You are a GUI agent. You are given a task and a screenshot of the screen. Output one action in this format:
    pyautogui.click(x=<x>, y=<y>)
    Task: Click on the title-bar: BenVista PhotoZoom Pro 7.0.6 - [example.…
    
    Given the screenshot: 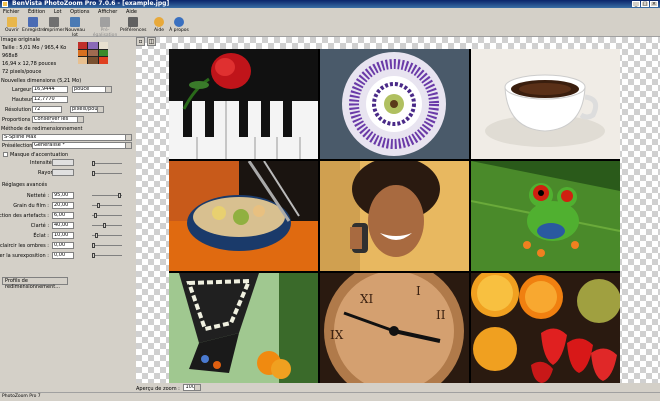 What is the action you would take?
    pyautogui.click(x=330, y=4)
    